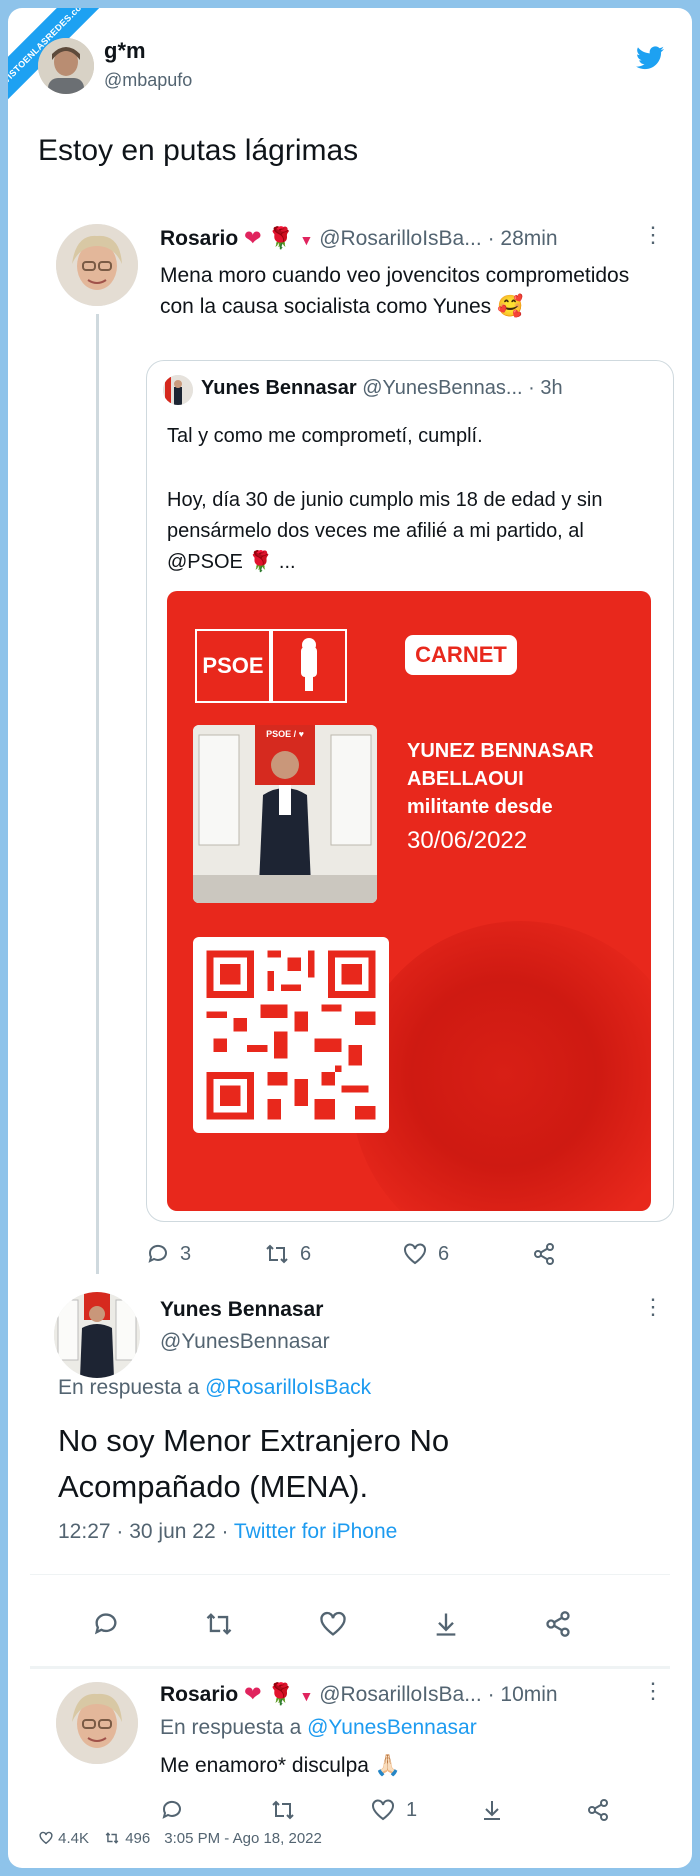  I want to click on t3-reply-to: En respuesta a @YunesBennasar, so click(318, 1728).